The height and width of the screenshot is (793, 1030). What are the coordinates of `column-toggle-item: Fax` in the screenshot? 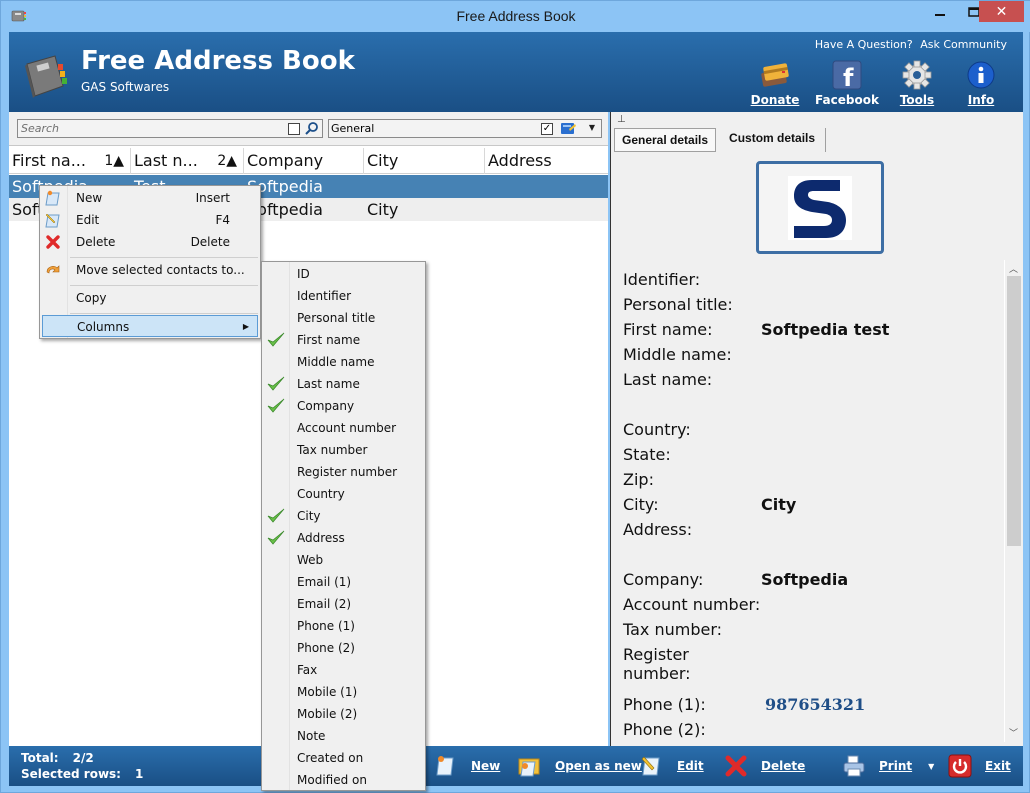 It's located at (343, 670).